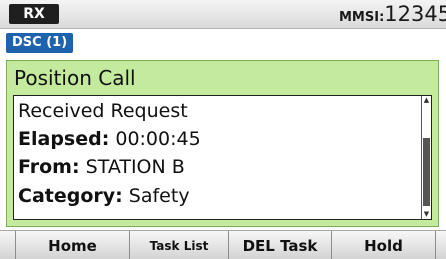 This screenshot has width=446, height=259. Describe the element at coordinates (440, 245) in the screenshot. I see `next-key-edge` at that location.